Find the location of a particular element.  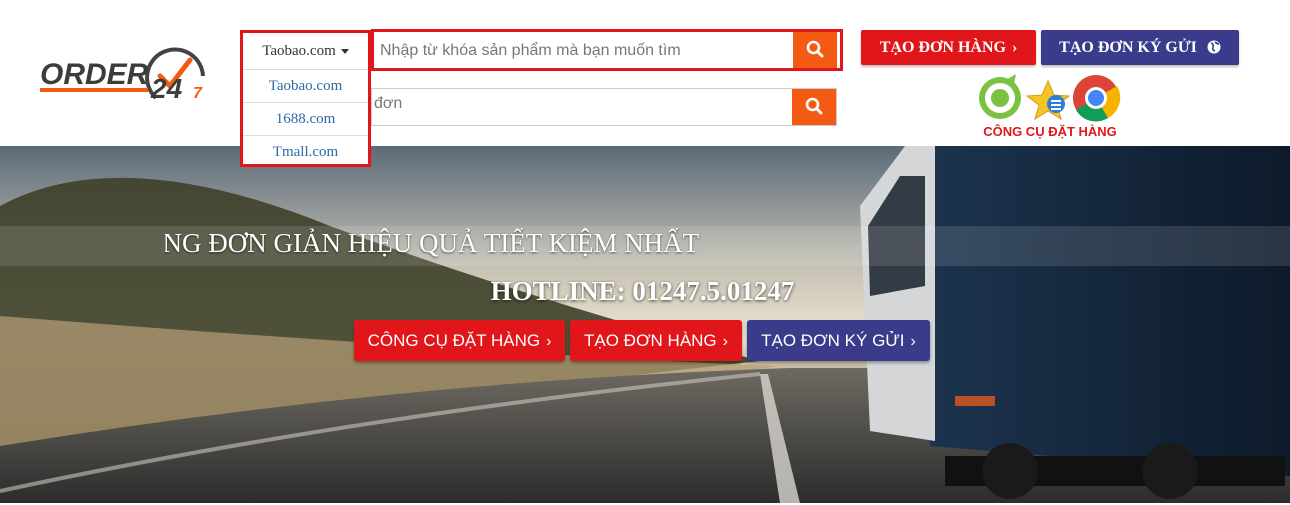

chrome-icon is located at coordinates (1097, 98).